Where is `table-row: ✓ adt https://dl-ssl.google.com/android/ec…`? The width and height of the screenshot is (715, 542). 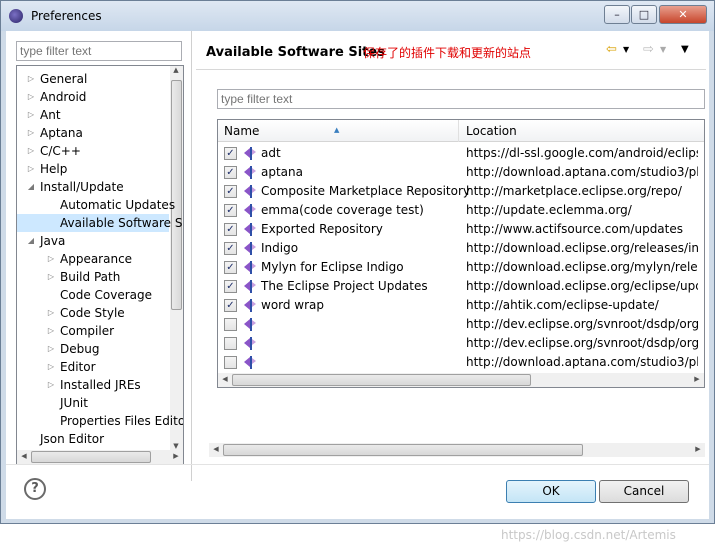 table-row: ✓ adt https://dl-ssl.google.com/android/ec… is located at coordinates (461, 153).